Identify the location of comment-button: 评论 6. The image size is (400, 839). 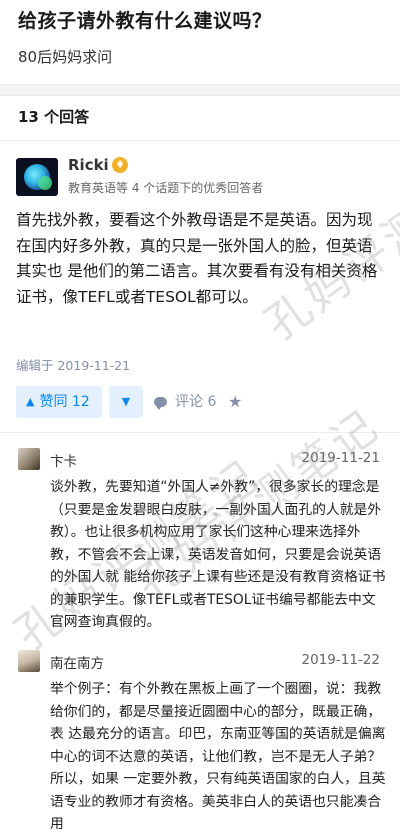
(185, 402).